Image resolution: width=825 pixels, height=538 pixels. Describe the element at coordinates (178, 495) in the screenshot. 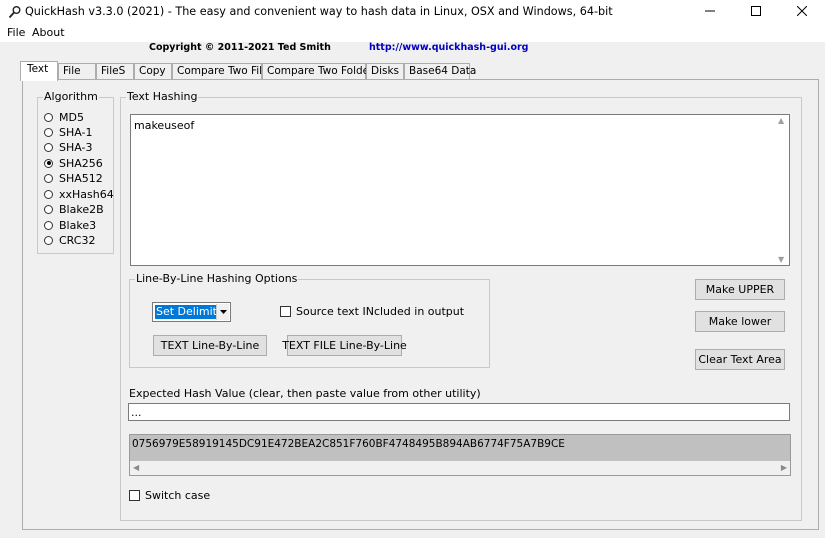

I see `switch-case-label: Switch case` at that location.